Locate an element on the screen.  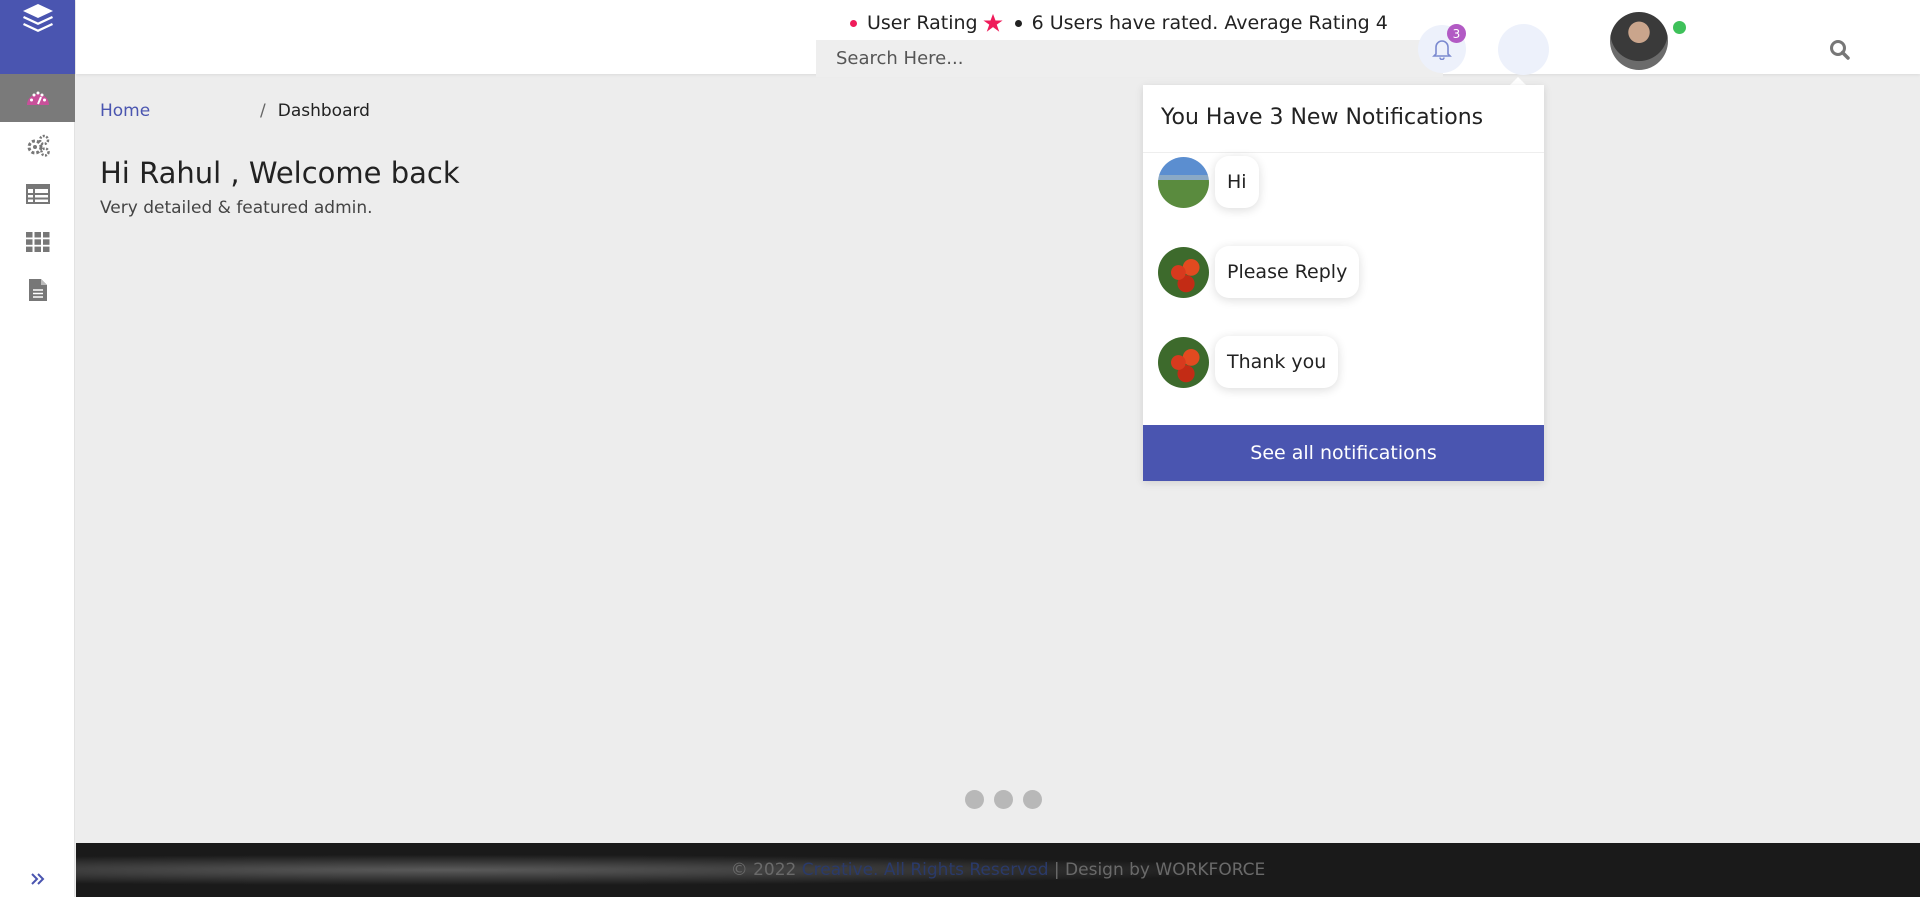
footer-brand-link: Creative. All Rights Reserved is located at coordinates (925, 870).